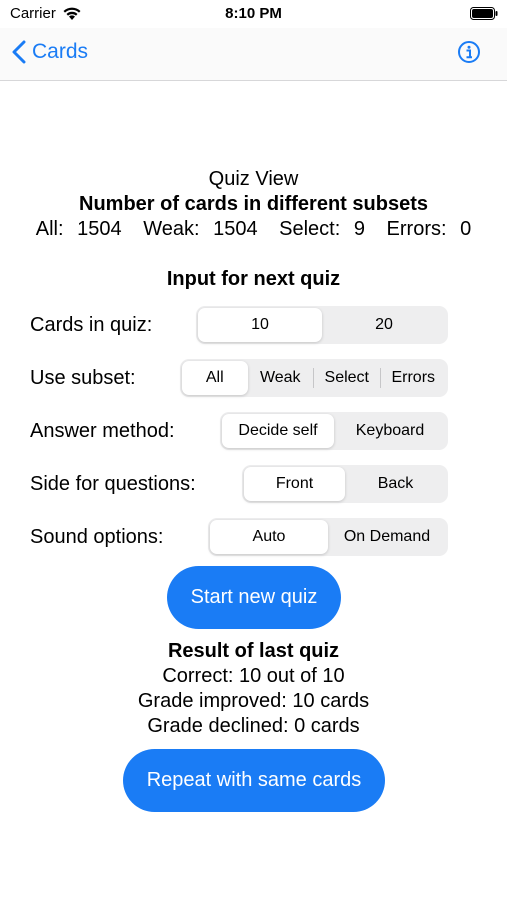 This screenshot has height=900, width=507. Describe the element at coordinates (215, 378) in the screenshot. I see `subset-option-all: All` at that location.